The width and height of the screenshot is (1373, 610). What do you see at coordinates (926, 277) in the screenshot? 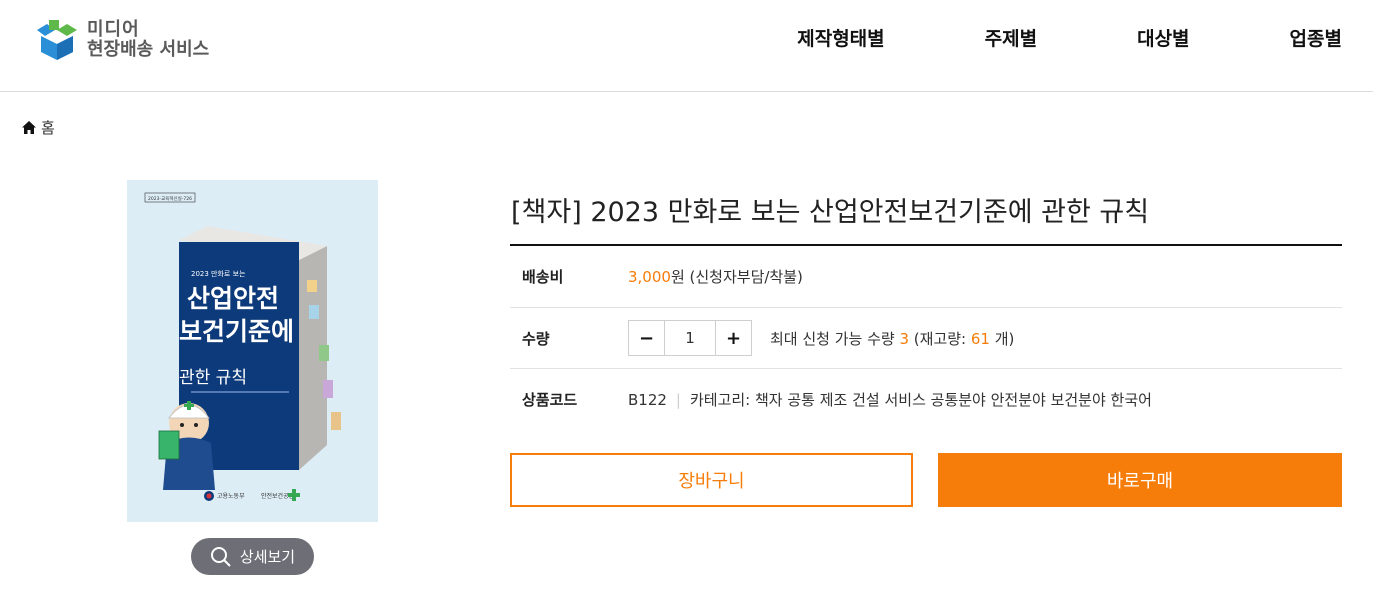
I see `shipping-row: 배송비 3,000원 (신청자부담/착불)` at bounding box center [926, 277].